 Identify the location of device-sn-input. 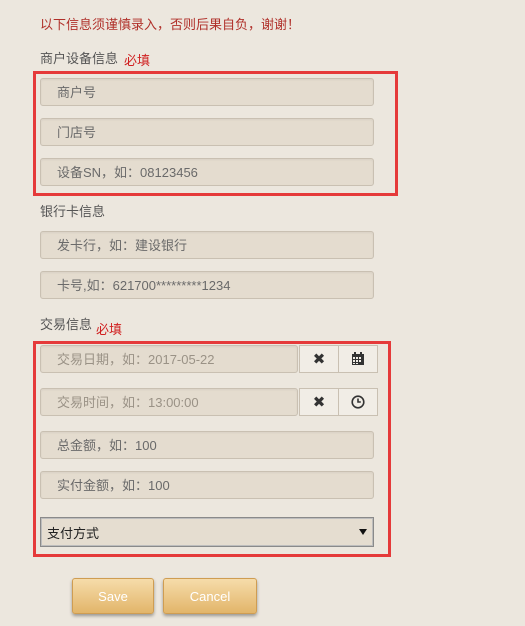
(207, 172).